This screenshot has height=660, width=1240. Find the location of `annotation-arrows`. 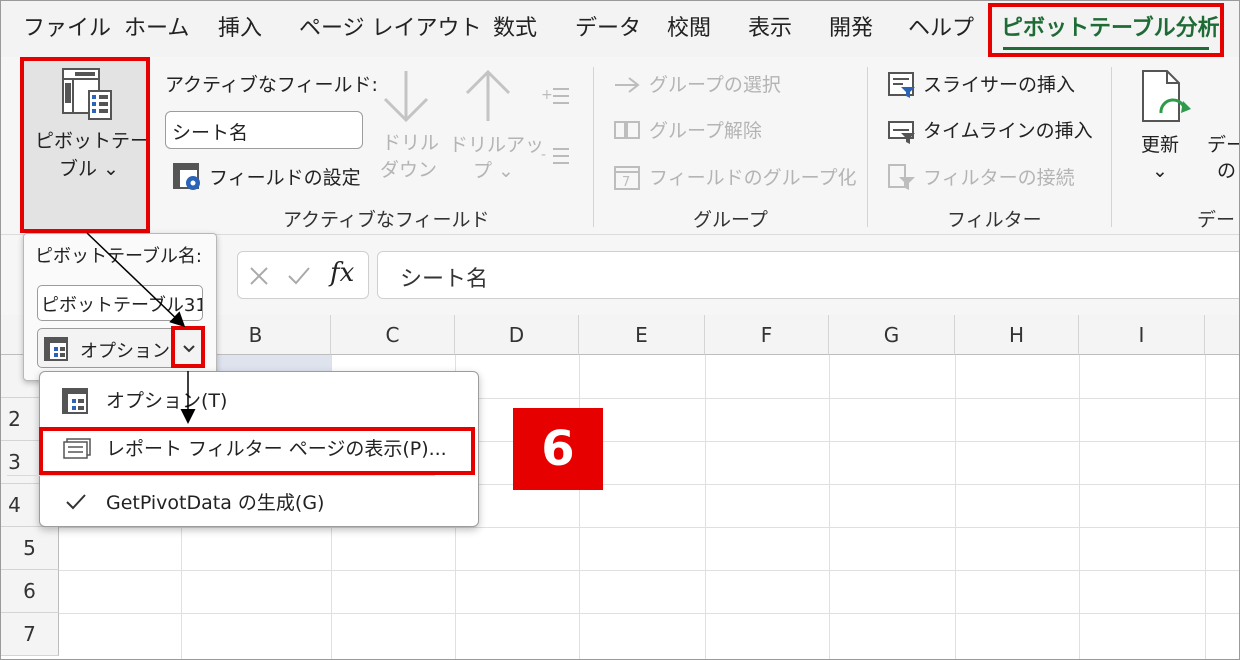

annotation-arrows is located at coordinates (141, 328).